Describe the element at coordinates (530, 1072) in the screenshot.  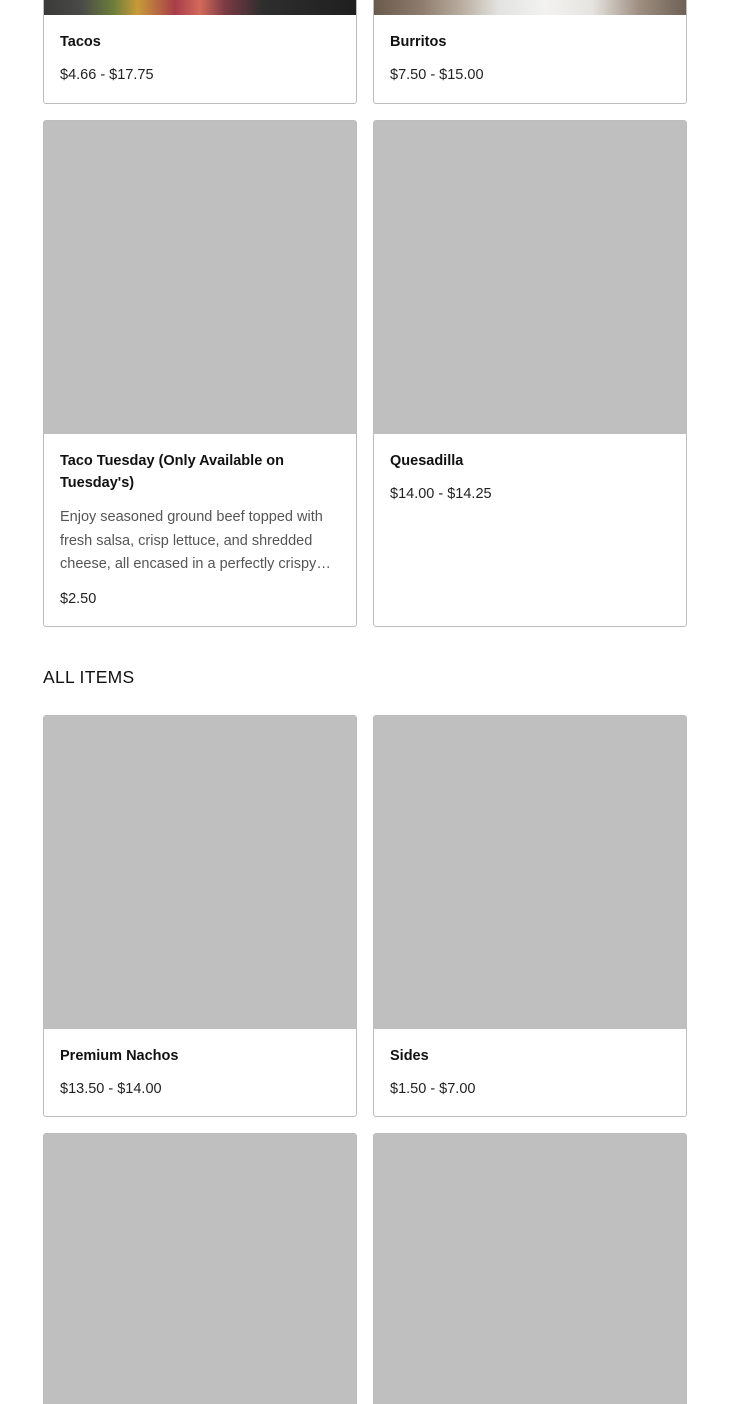
I see `card-body: Sides $1.50 - $7.00` at that location.